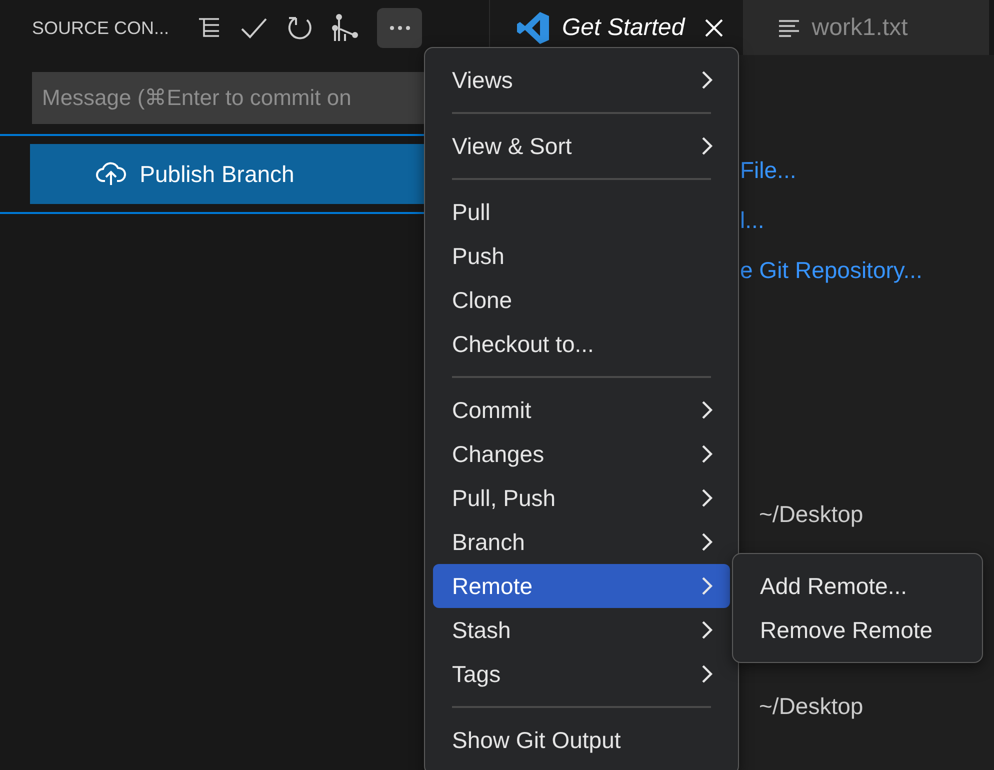 The image size is (994, 770). I want to click on menu-item: Clone, so click(581, 300).